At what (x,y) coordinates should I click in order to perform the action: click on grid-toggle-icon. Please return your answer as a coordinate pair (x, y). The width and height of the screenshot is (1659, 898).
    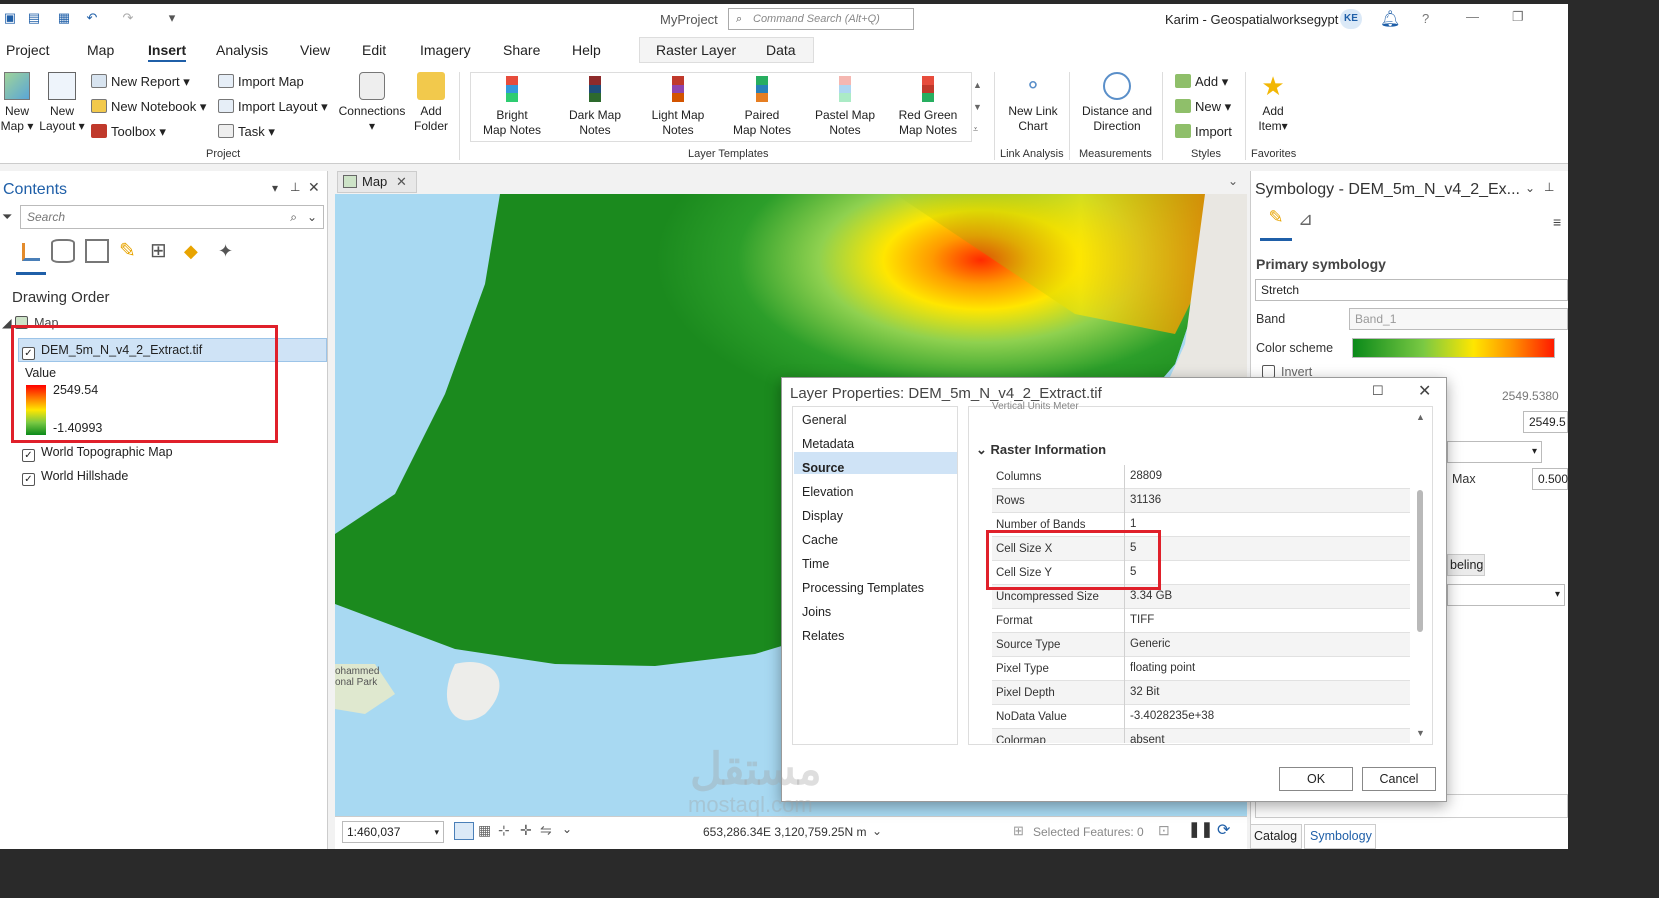
    Looking at the image, I should click on (464, 831).